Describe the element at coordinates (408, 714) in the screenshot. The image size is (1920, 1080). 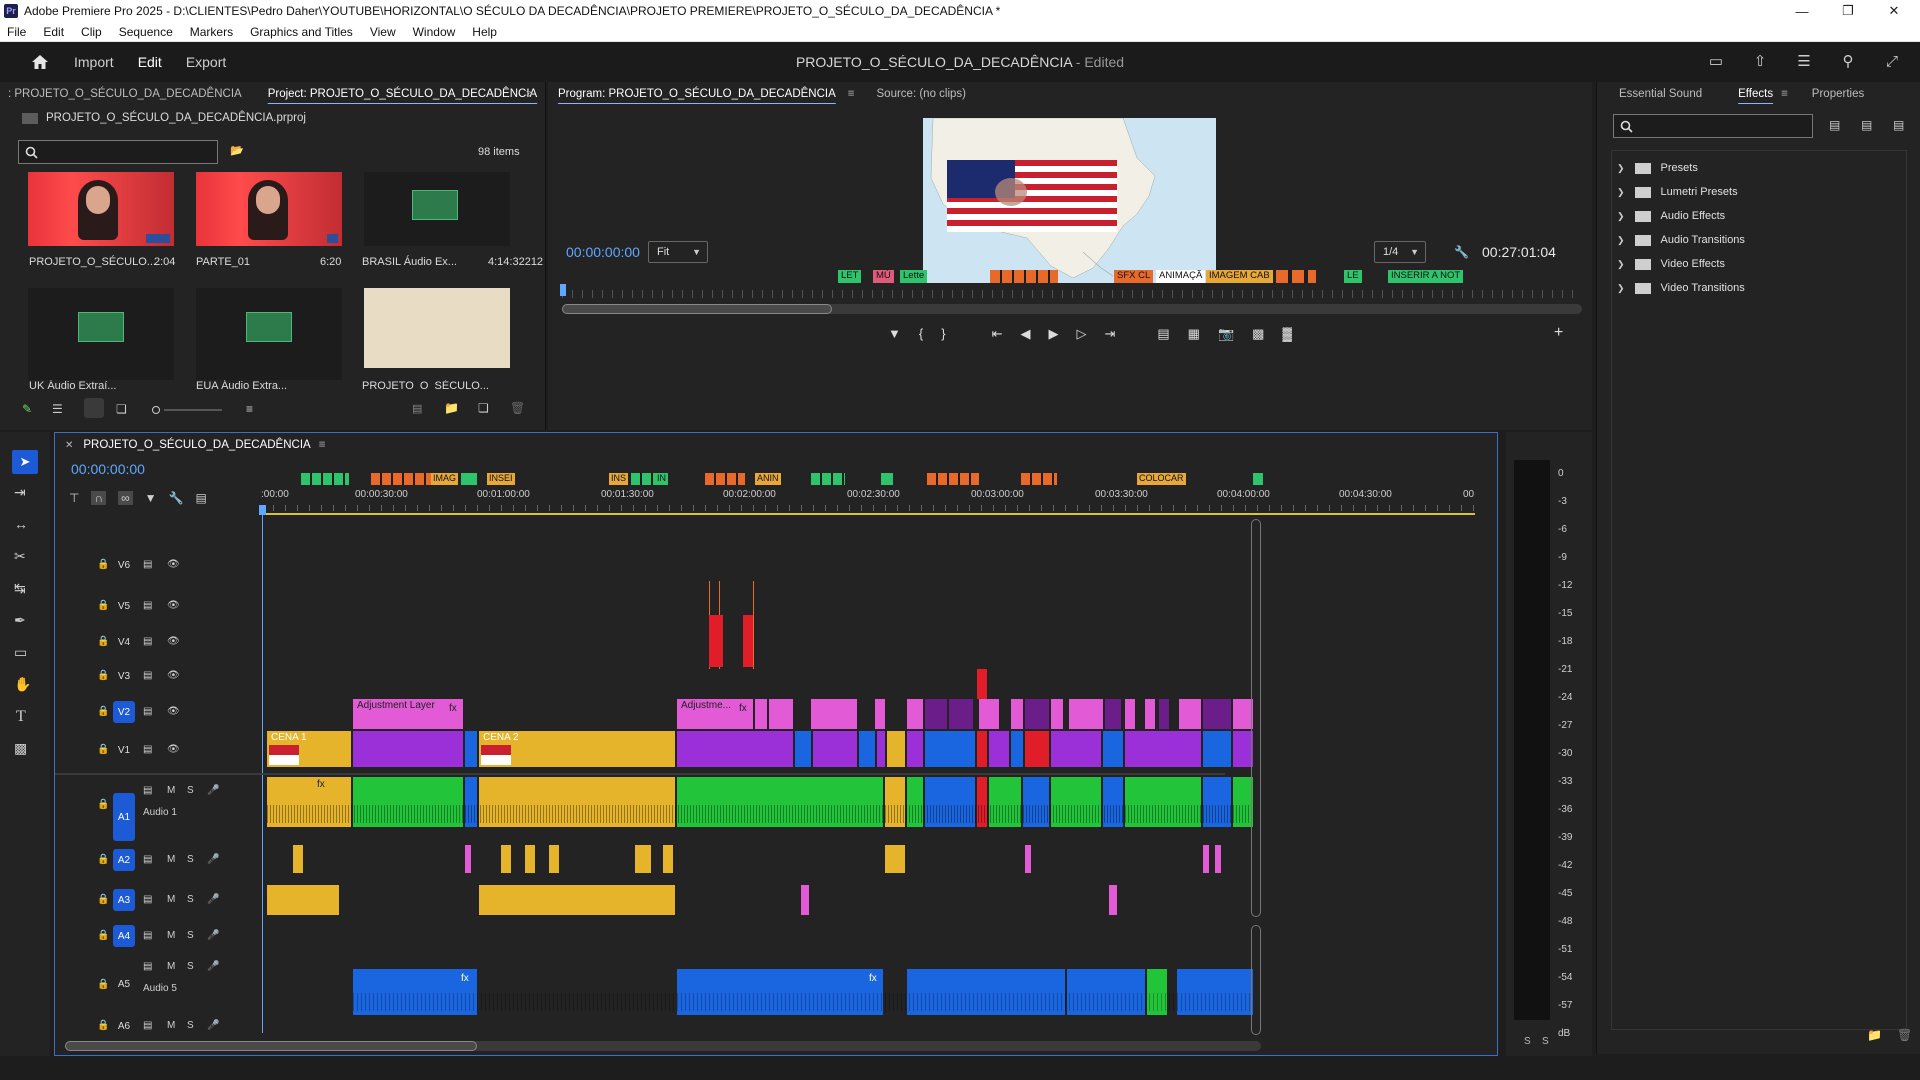
I see `adjustment-layer-clip: Adjustment Layer` at that location.